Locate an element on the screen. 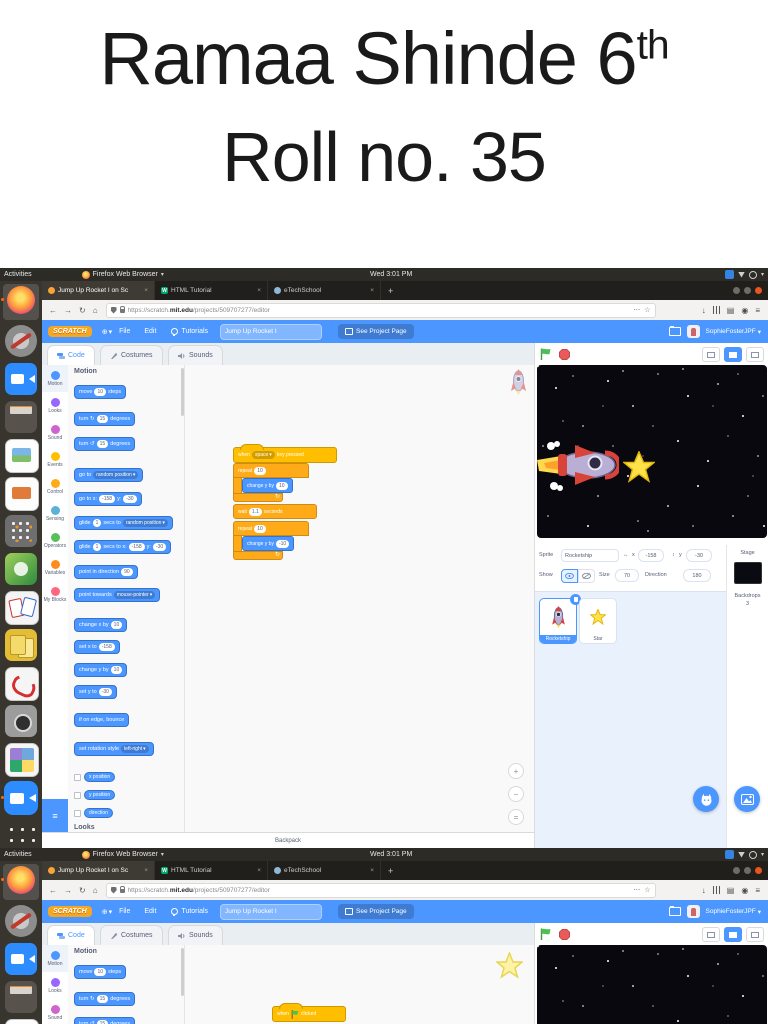 The image size is (768, 1024). activities-button: Activities is located at coordinates (18, 274).